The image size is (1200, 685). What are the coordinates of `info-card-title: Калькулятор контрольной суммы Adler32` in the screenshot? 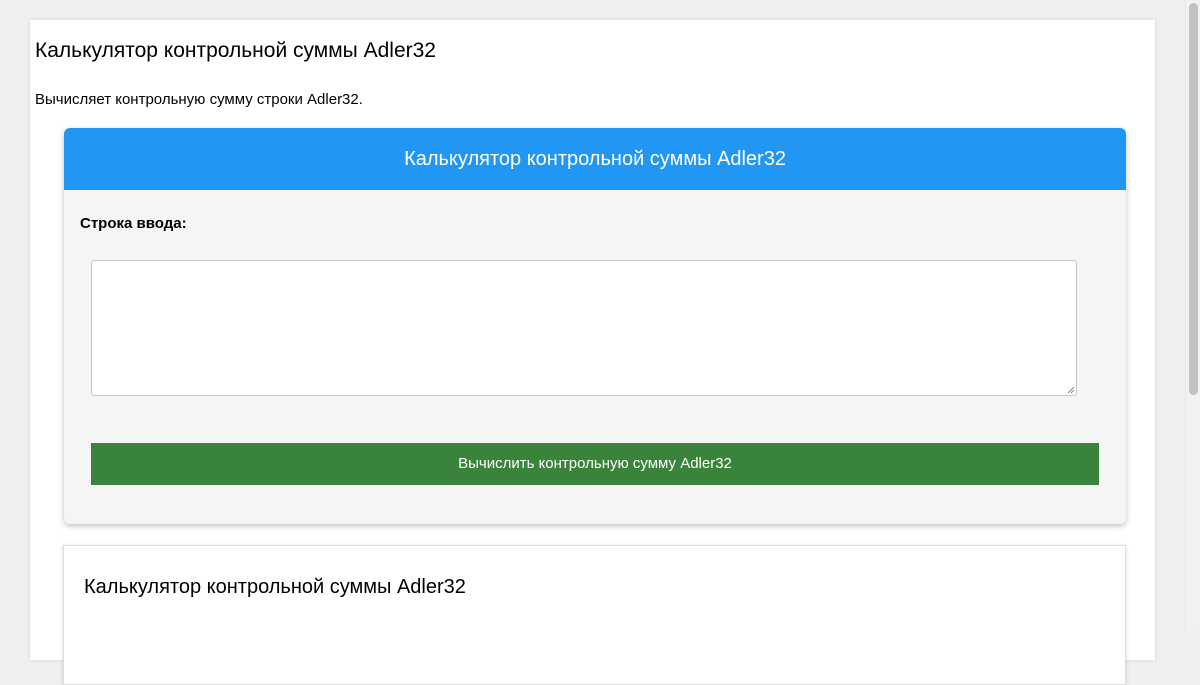 It's located at (275, 587).